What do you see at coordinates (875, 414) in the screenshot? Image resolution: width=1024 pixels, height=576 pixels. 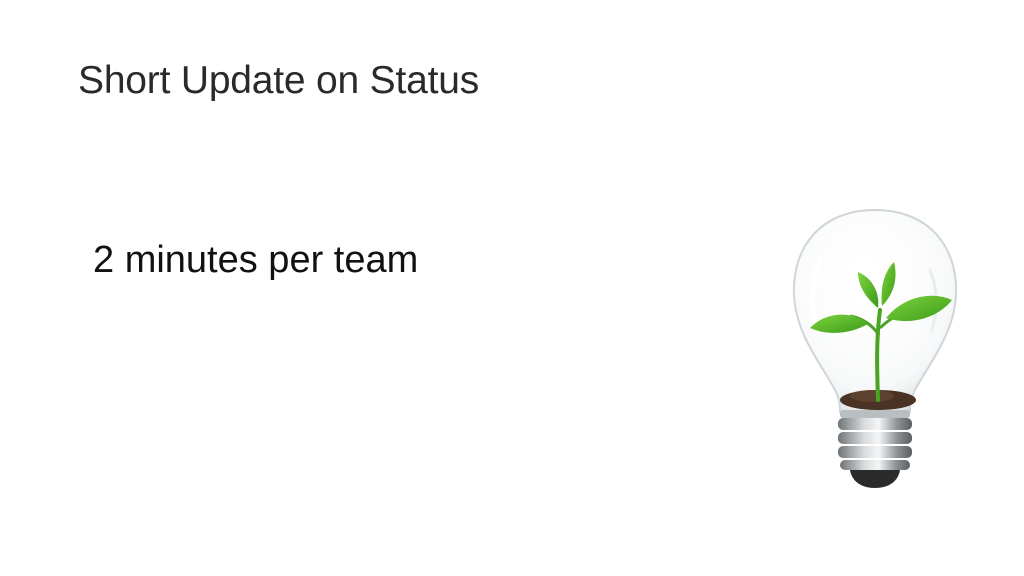 I see `bulb-neck` at bounding box center [875, 414].